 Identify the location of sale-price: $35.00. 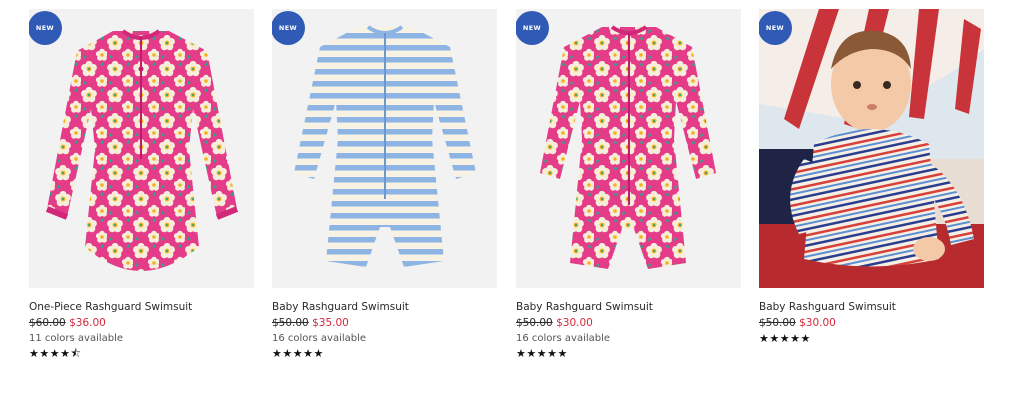
(330, 323).